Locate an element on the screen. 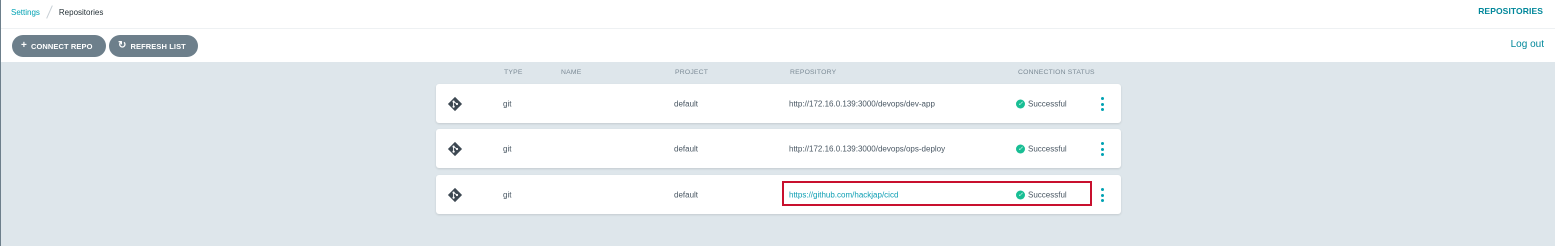  column-header-type: TYPE is located at coordinates (513, 72).